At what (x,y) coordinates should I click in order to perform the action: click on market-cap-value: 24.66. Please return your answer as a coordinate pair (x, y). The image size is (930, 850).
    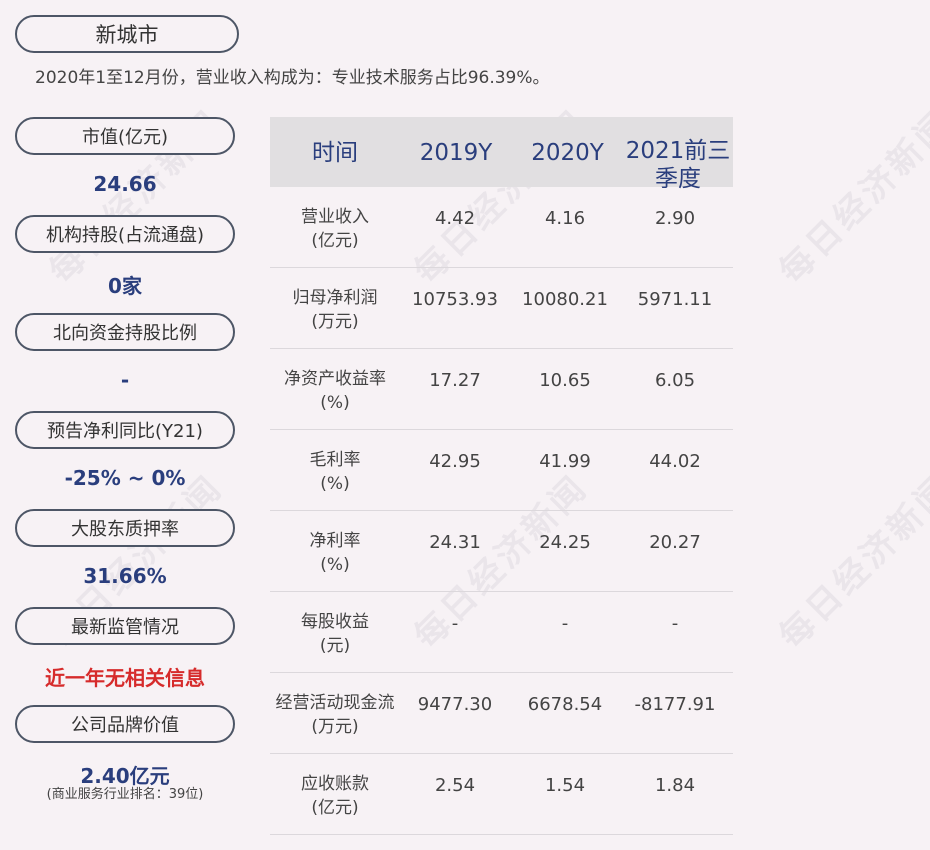
    Looking at the image, I should click on (125, 184).